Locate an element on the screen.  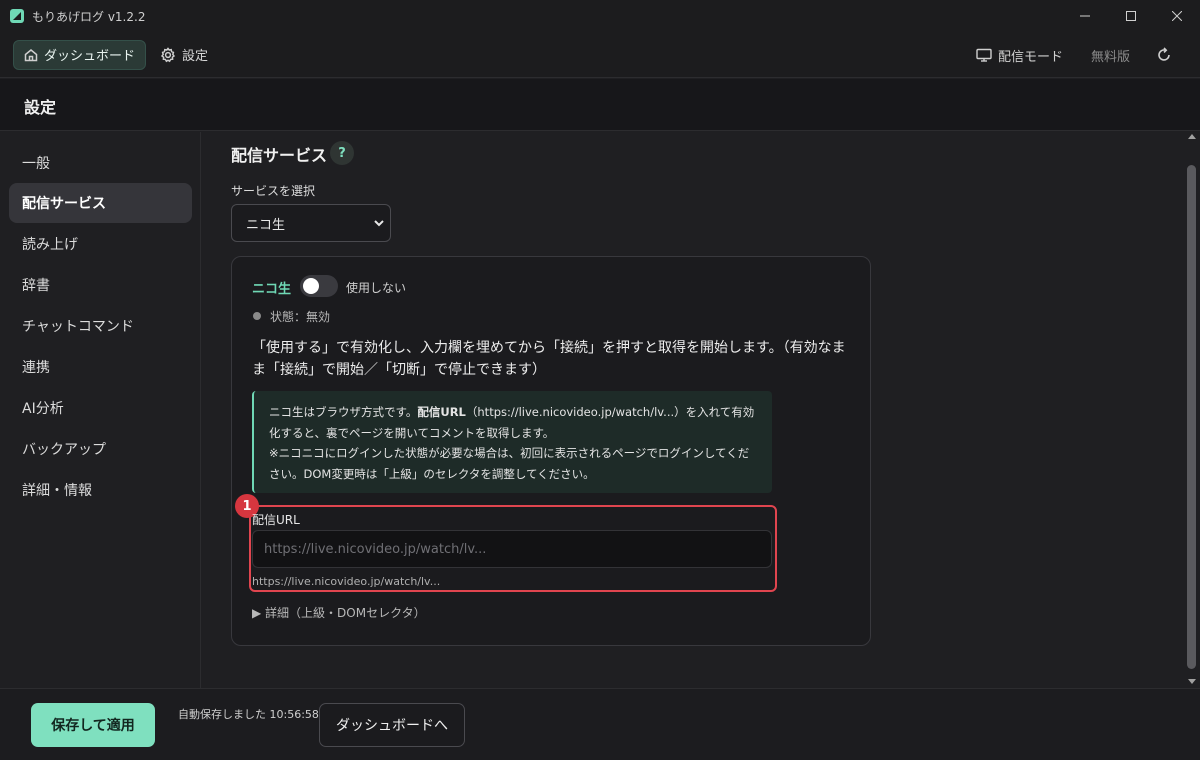
help-icon: ? is located at coordinates (342, 153).